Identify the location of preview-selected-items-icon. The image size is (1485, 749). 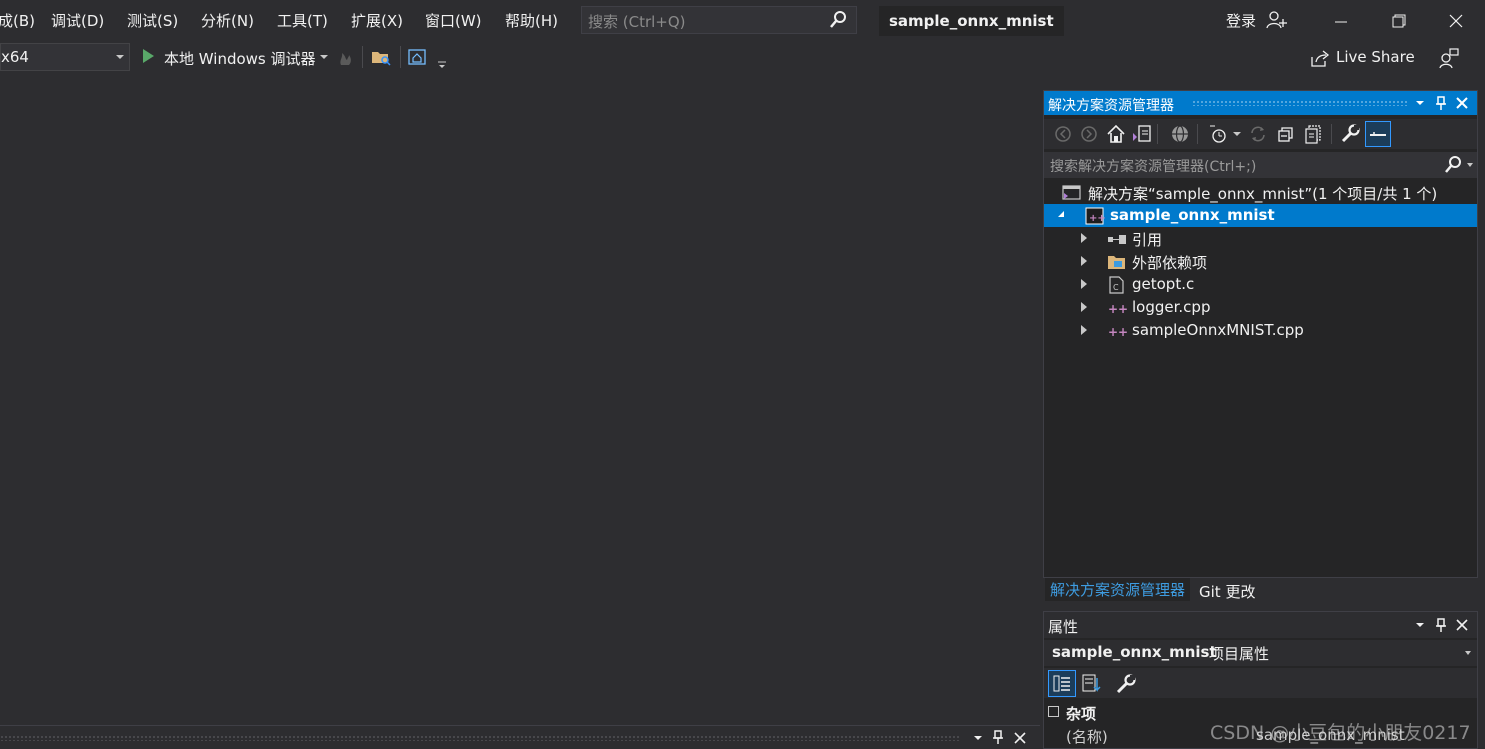
(1378, 134).